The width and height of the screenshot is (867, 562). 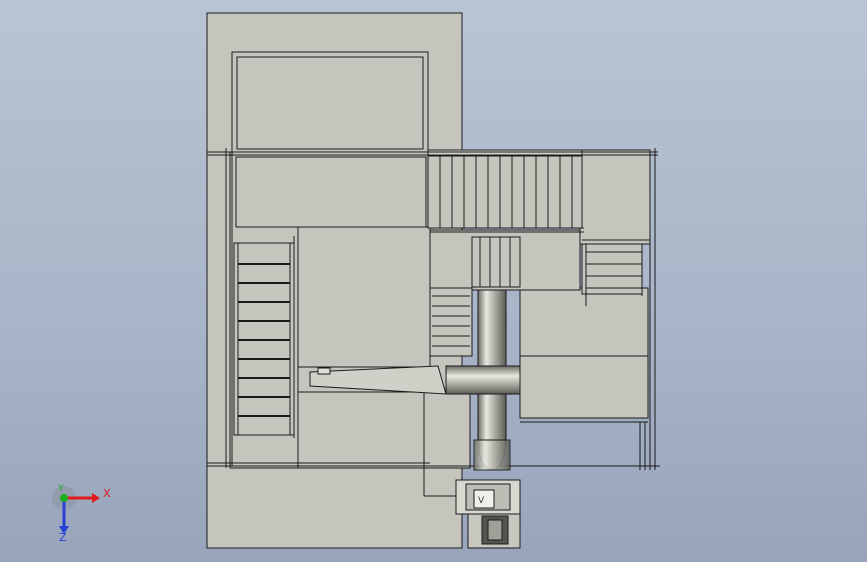 What do you see at coordinates (61, 489) in the screenshot?
I see `y-axis-label: Y` at bounding box center [61, 489].